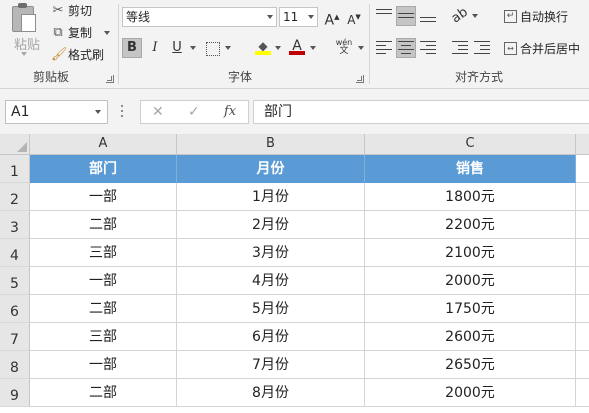 The image size is (589, 413). Describe the element at coordinates (271, 197) in the screenshot. I see `table-cell: 1月份` at that location.